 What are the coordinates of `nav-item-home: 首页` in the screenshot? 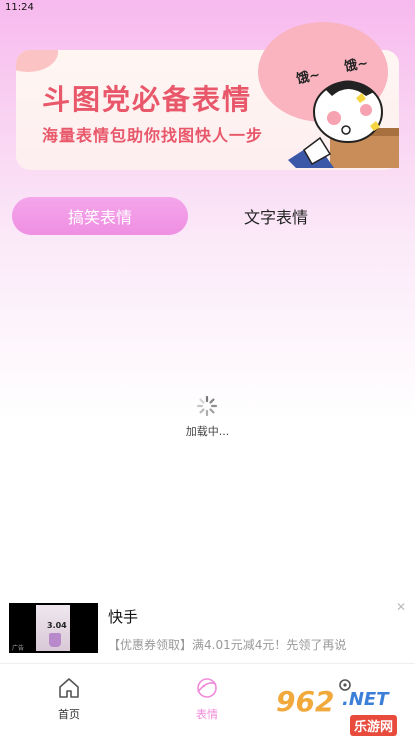 It's located at (69, 699).